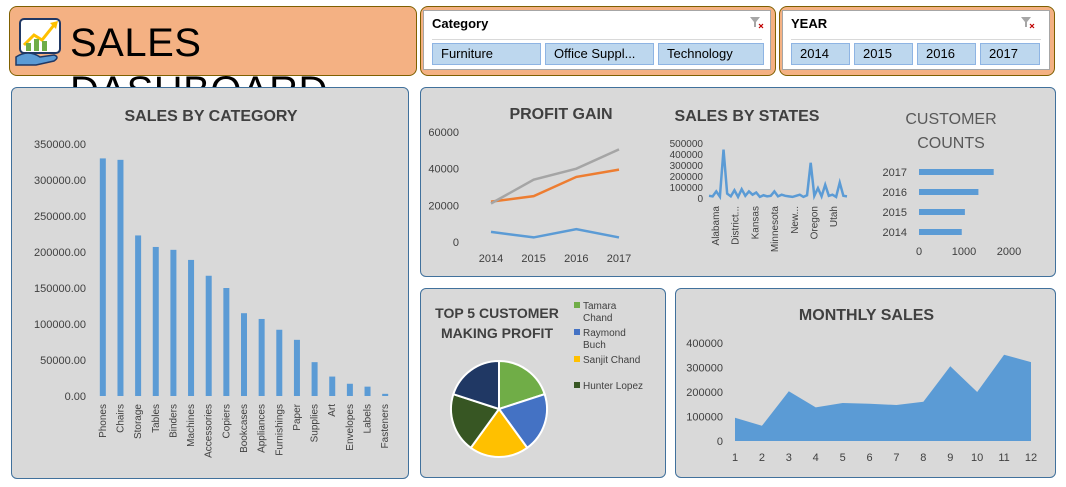  What do you see at coordinates (191, 327) in the screenshot?
I see `bar-machines` at bounding box center [191, 327].